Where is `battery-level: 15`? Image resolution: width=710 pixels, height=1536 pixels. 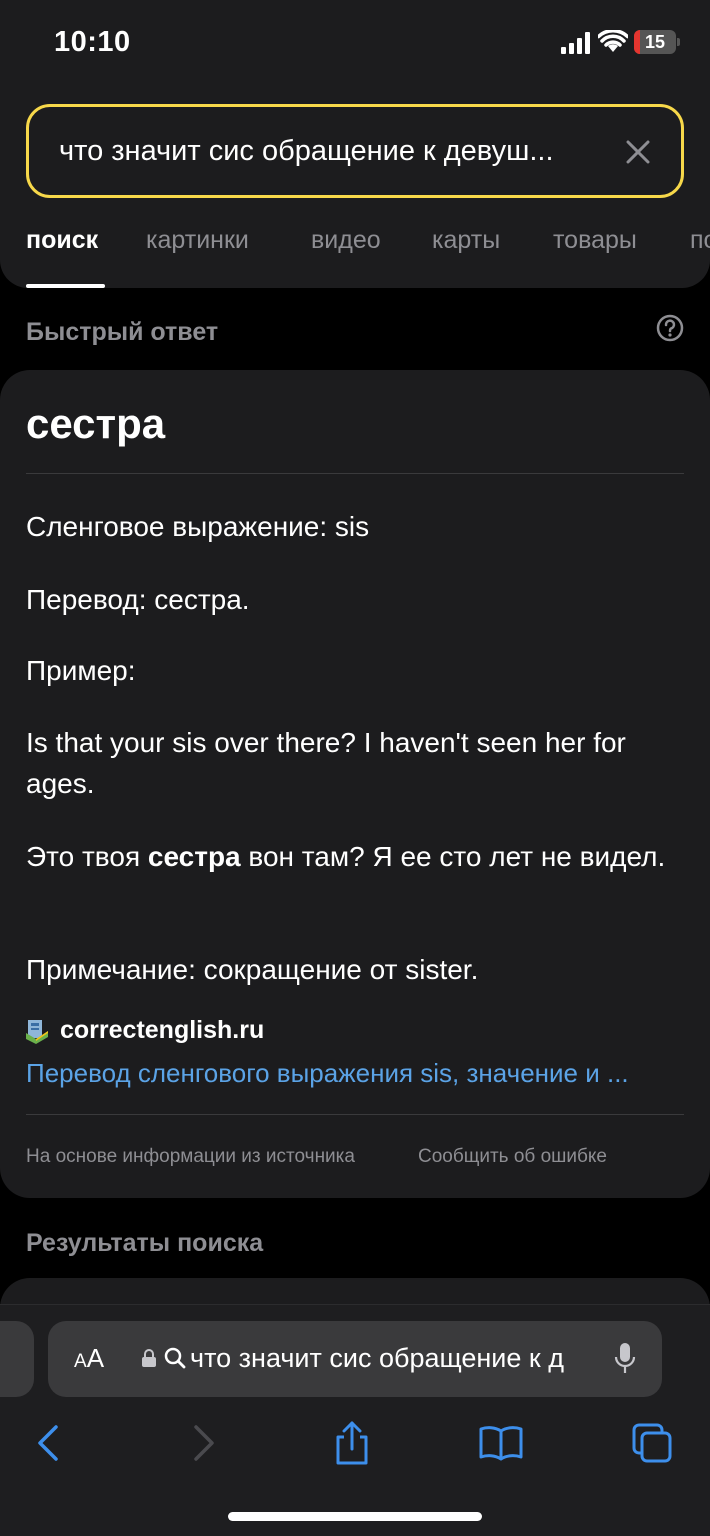
battery-level: 15 is located at coordinates (655, 42).